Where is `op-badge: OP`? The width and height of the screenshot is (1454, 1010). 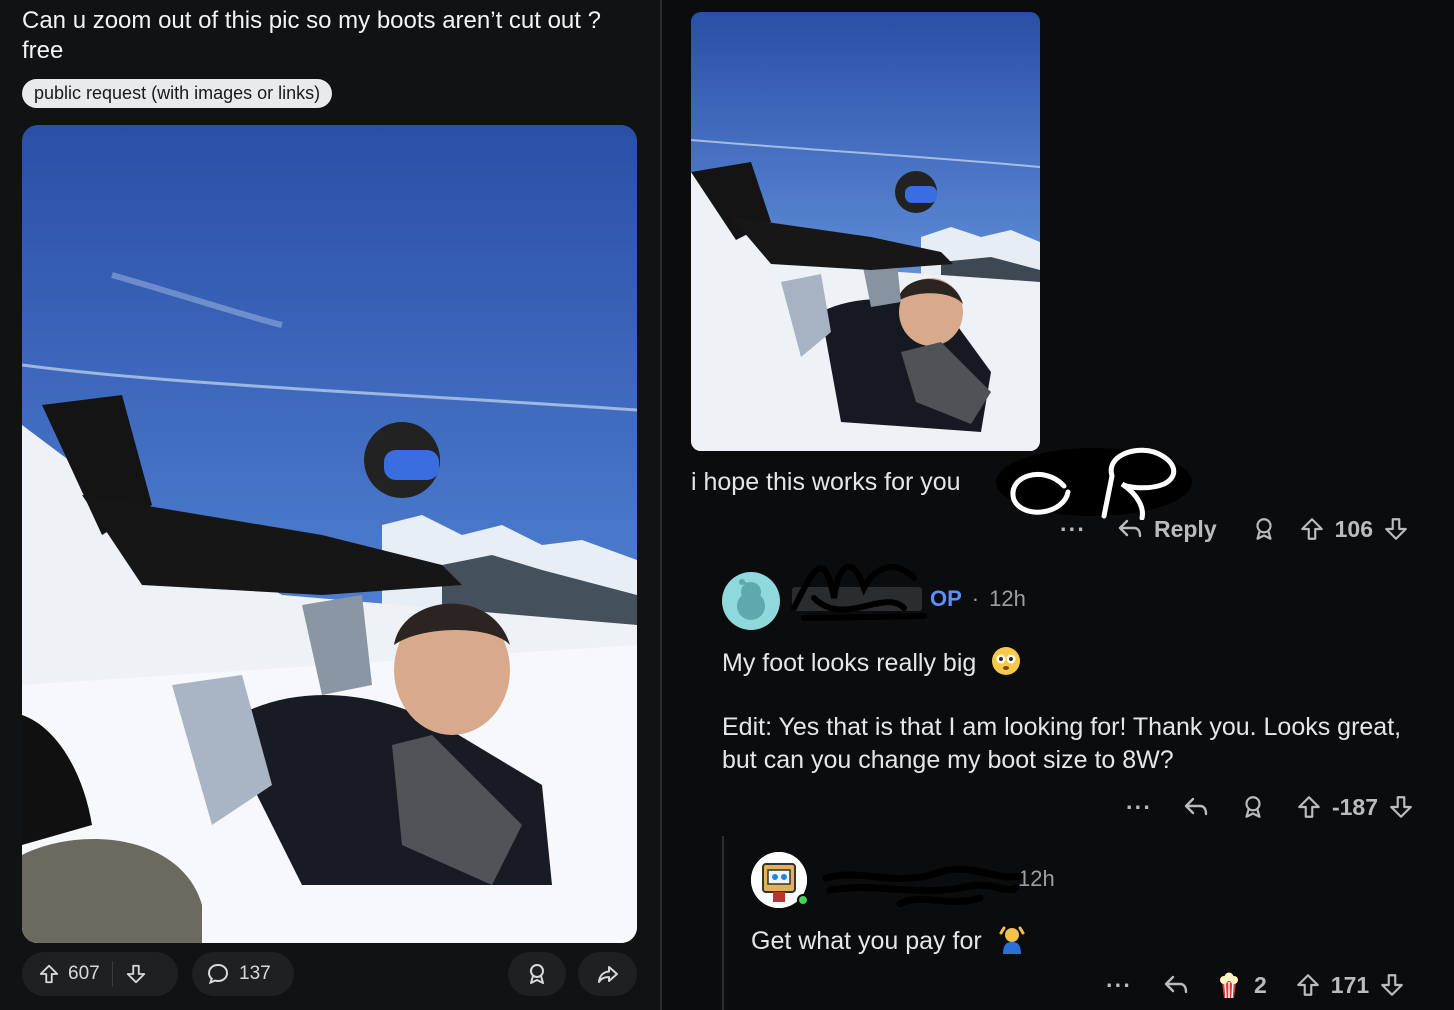
op-badge: OP is located at coordinates (946, 598).